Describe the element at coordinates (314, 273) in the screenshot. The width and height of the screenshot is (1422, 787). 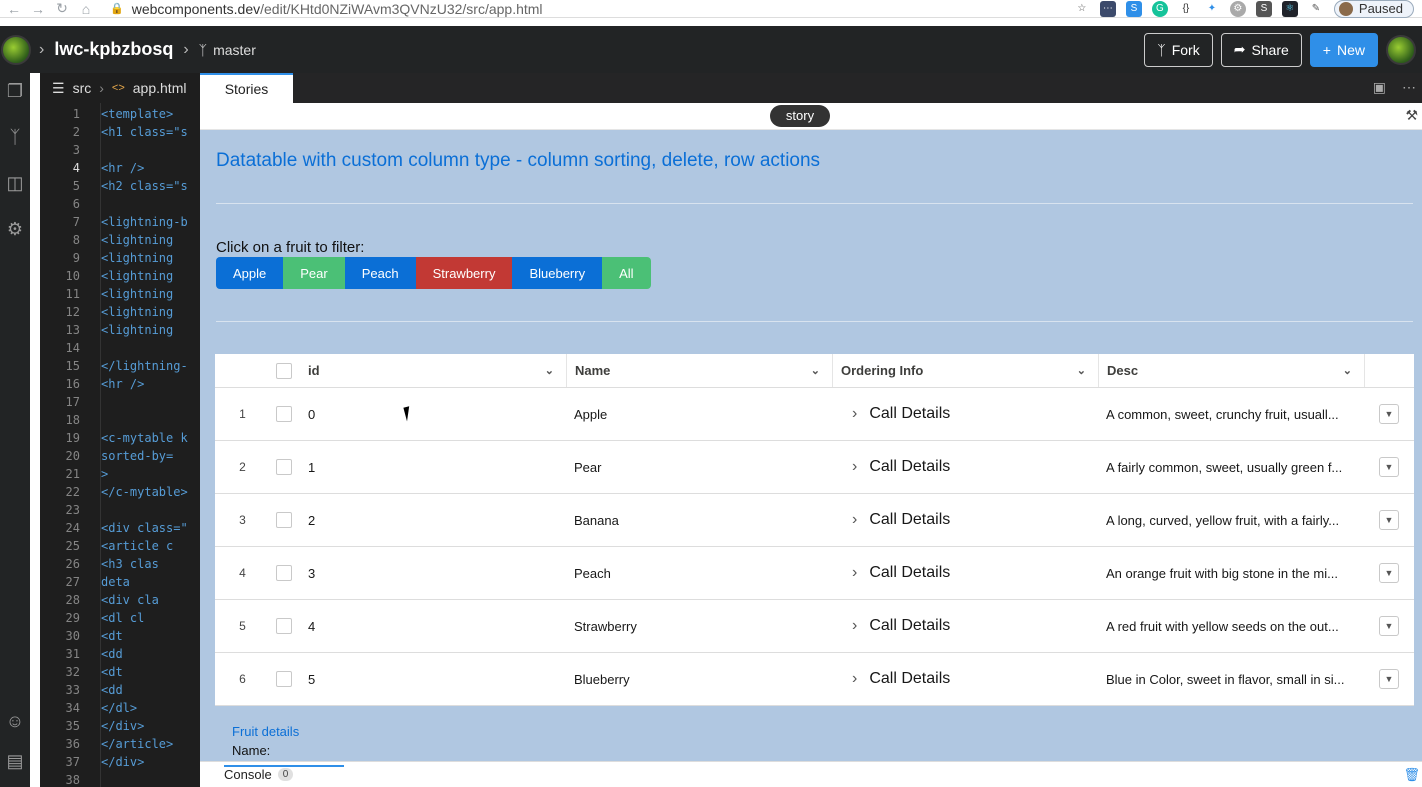
I see `filter-button-pear: Pear` at that location.